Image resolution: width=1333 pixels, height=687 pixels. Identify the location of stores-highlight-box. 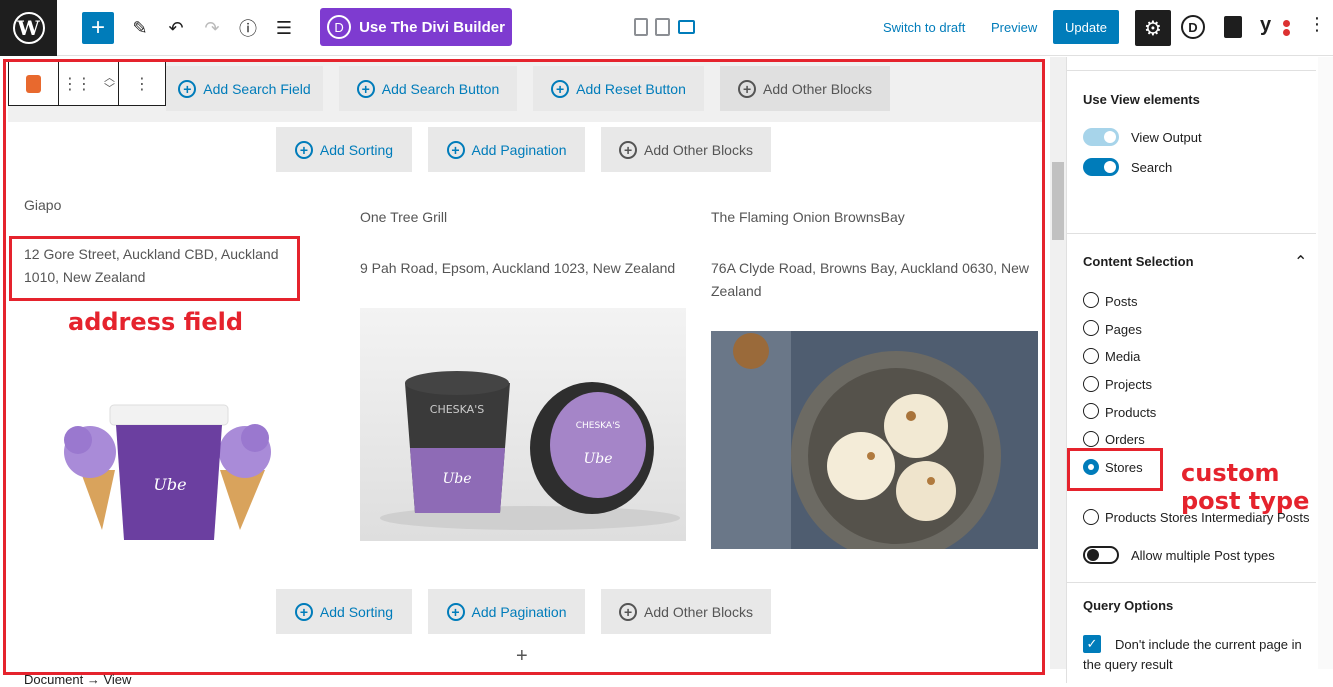
(1115, 469).